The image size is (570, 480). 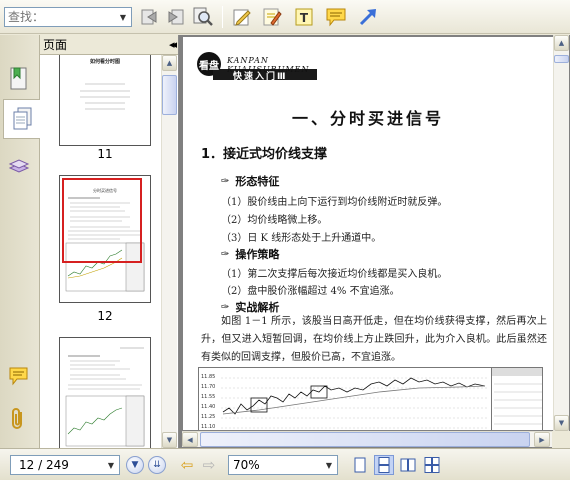 I want to click on pages-tab, so click(x=22, y=119).